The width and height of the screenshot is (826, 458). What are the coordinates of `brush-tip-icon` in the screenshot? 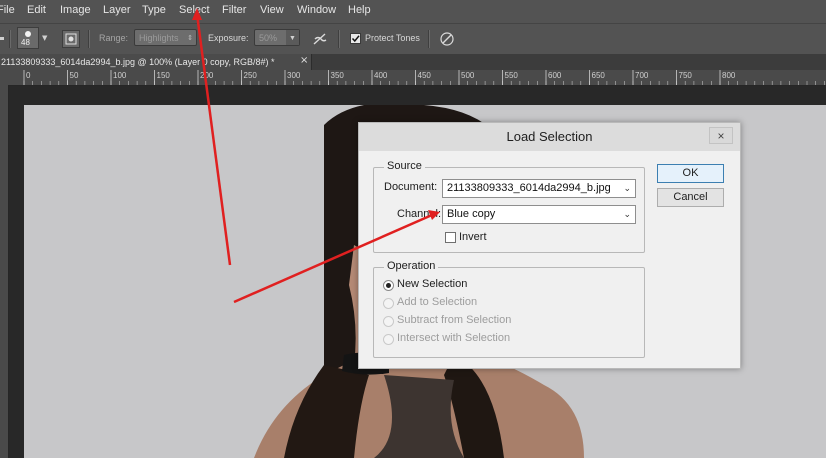 It's located at (28, 34).